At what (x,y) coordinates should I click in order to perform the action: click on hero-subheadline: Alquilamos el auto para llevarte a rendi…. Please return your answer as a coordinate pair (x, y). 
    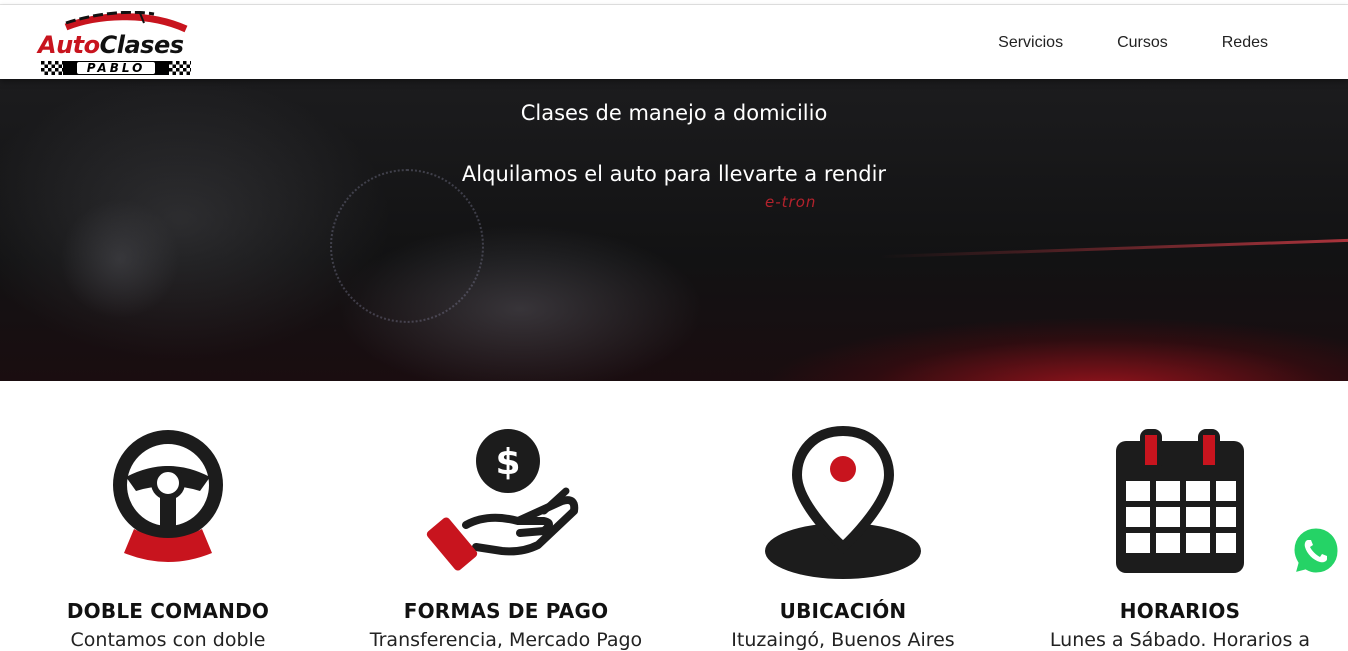
    Looking at the image, I should click on (674, 174).